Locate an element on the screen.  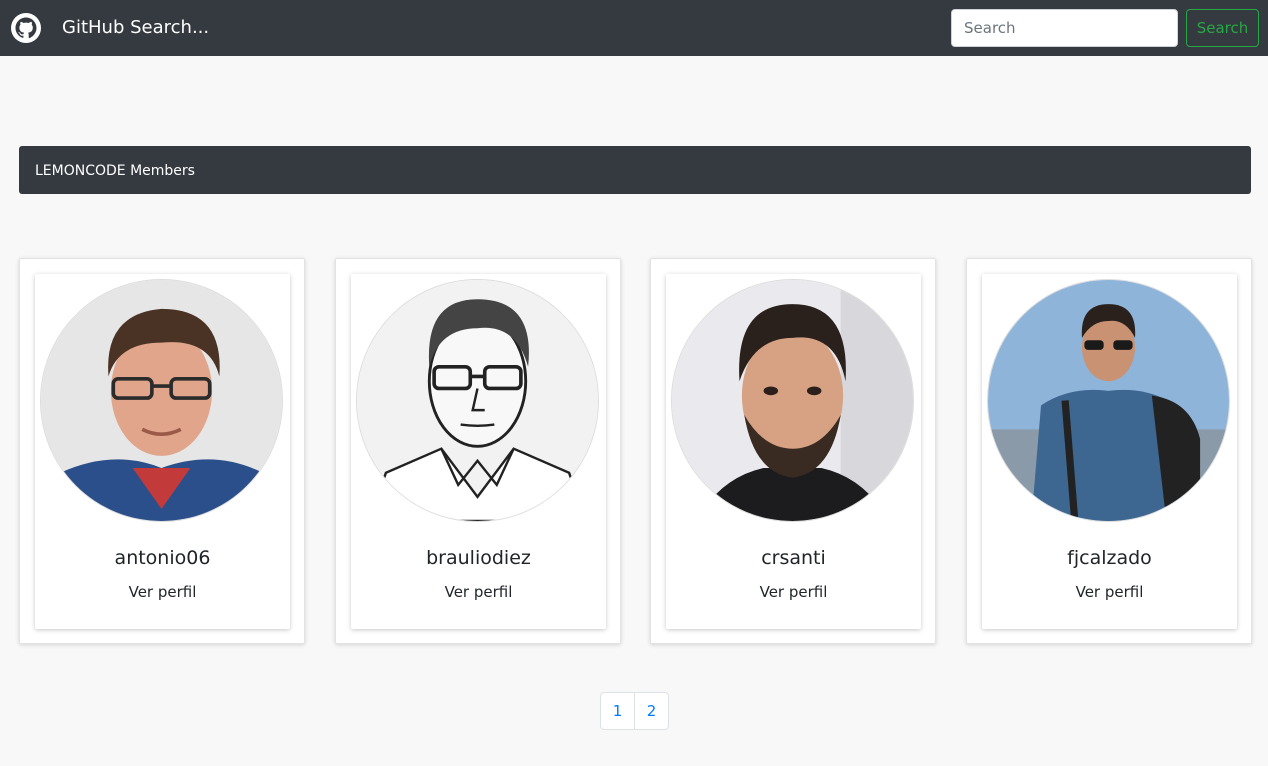
member-card-inner: fjcalzado Ver perfil is located at coordinates (1109, 451).